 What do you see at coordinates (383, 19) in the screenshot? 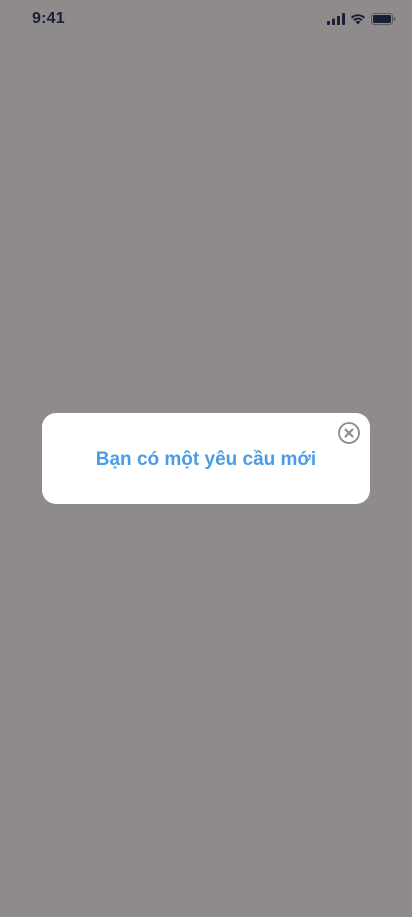
I see `battery-icon` at bounding box center [383, 19].